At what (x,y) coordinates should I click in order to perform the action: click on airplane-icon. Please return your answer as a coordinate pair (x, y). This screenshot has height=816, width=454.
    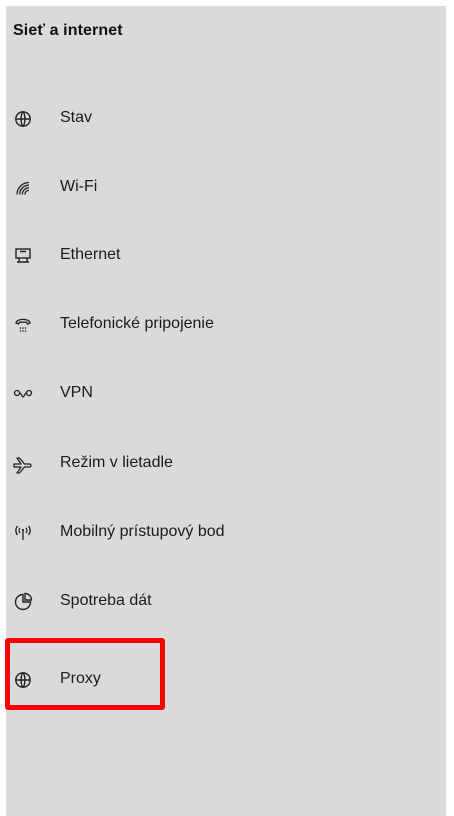
    Looking at the image, I should click on (23, 464).